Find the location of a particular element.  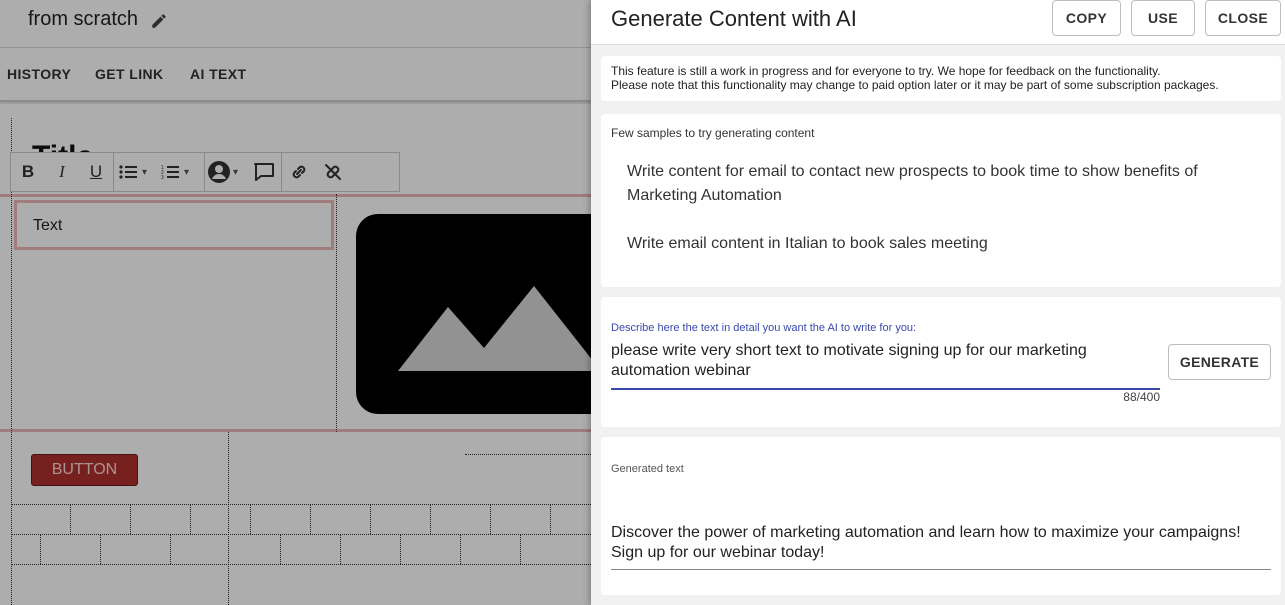

generate-button: GENERATE is located at coordinates (1219, 362).